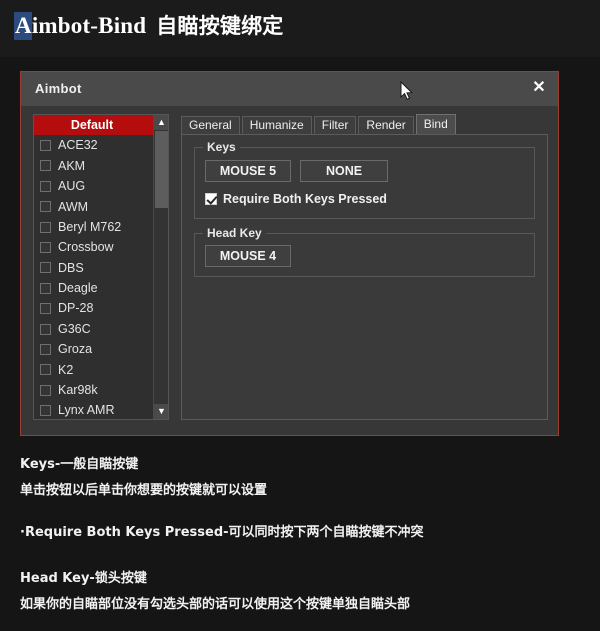 The image size is (600, 631). What do you see at coordinates (144, 490) in the screenshot?
I see `note-line: 单击按钮以后单击你想要的按键就可以设置` at bounding box center [144, 490].